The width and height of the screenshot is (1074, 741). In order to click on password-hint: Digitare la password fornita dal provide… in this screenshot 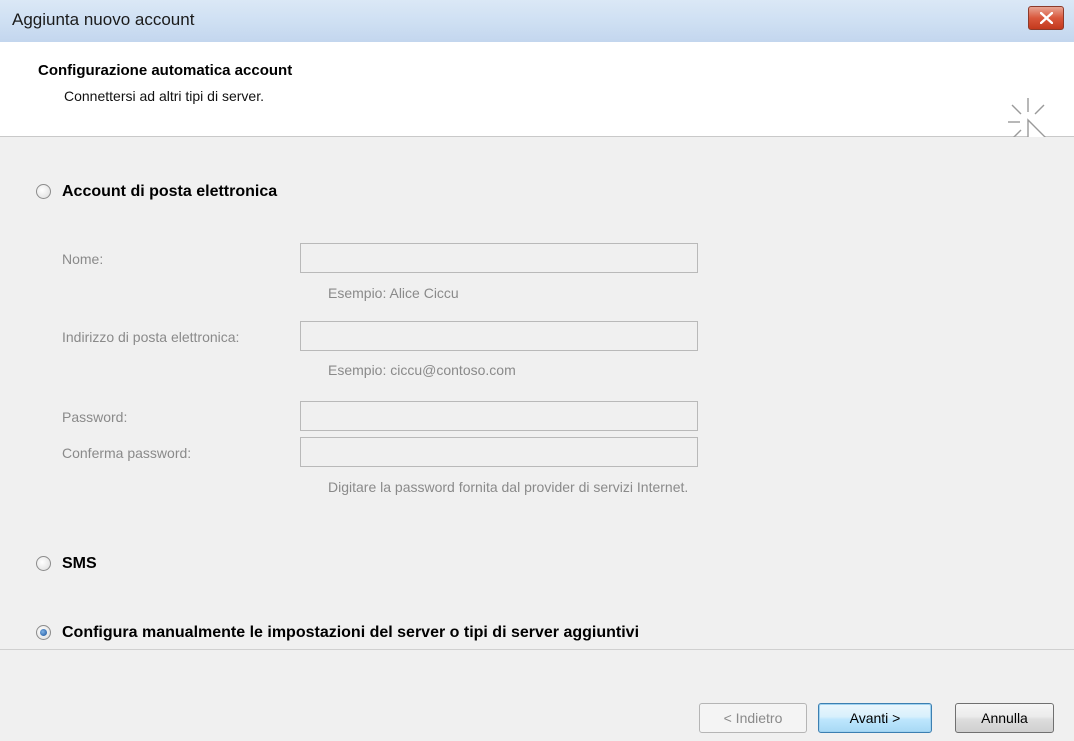, I will do `click(508, 487)`.